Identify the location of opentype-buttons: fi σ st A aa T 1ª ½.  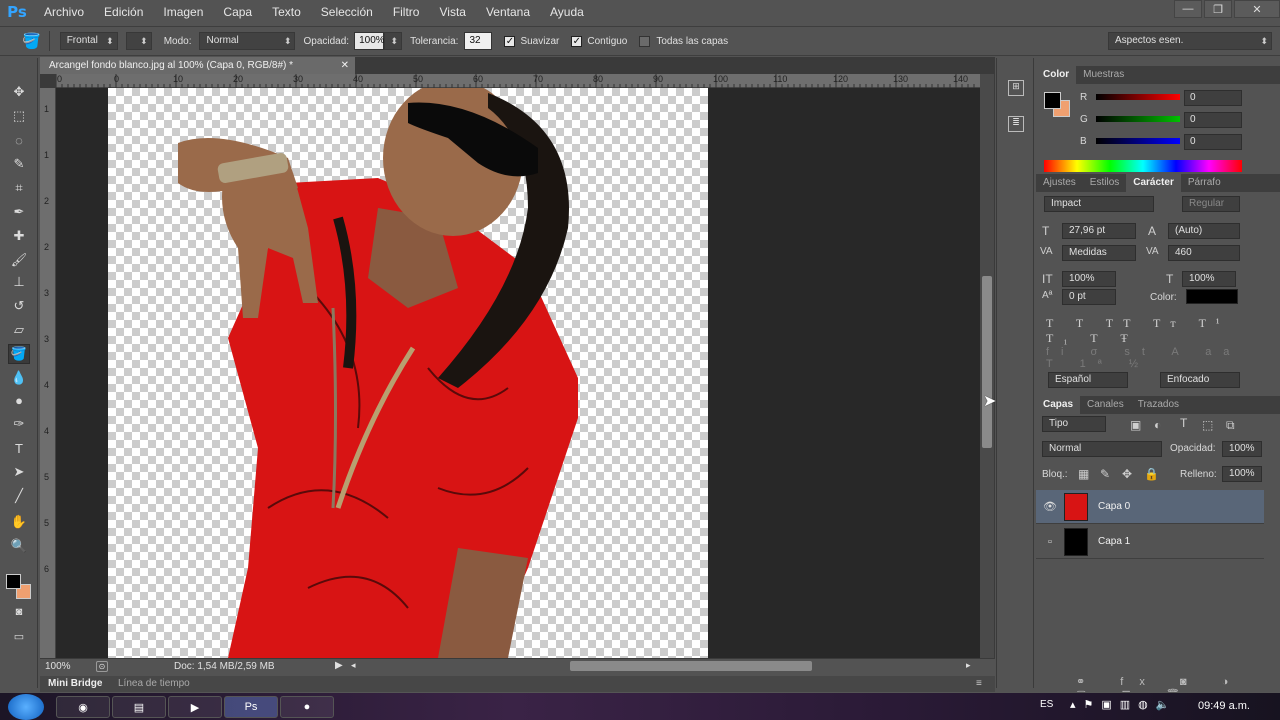
(1146, 358).